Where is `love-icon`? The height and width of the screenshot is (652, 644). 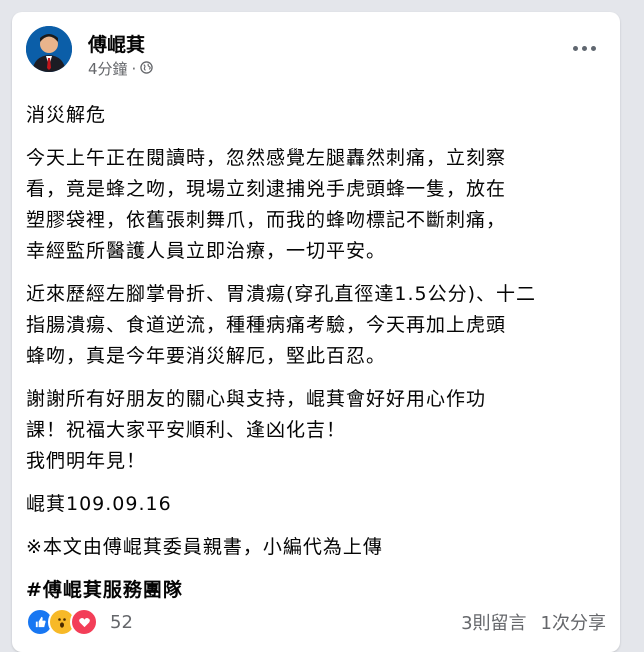 love-icon is located at coordinates (84, 622).